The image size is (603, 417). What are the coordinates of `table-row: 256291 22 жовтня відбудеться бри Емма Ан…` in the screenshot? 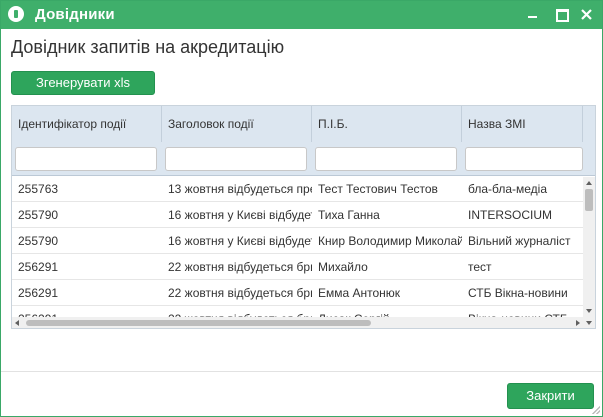 It's located at (297, 293).